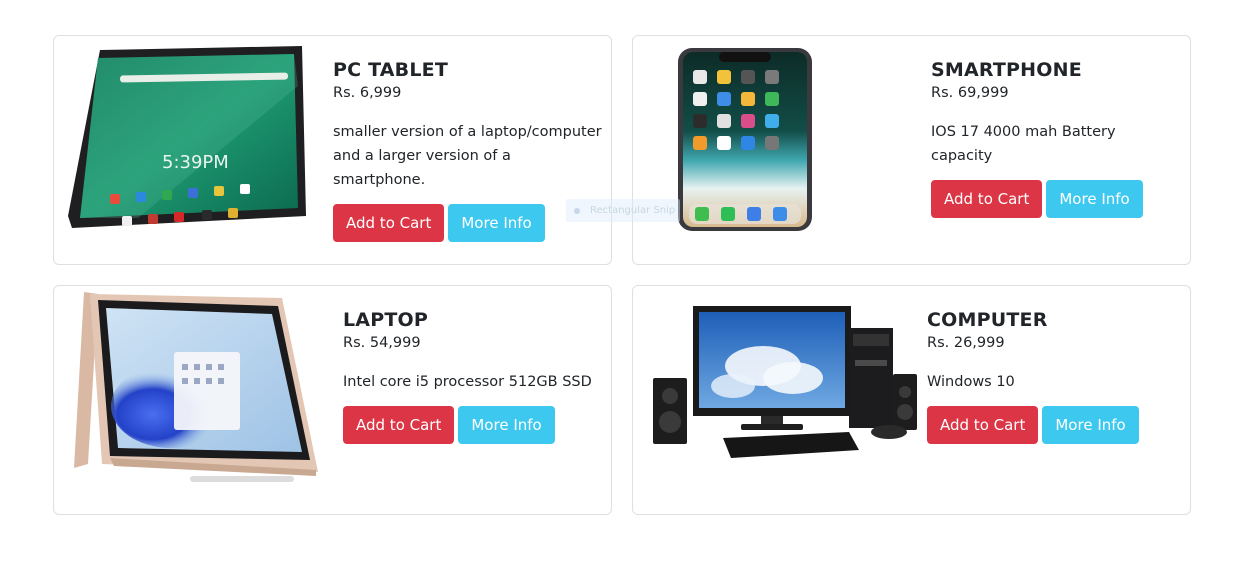 This screenshot has width=1249, height=561. What do you see at coordinates (195, 162) in the screenshot?
I see `tablet-screen-time: 5:39PM` at bounding box center [195, 162].